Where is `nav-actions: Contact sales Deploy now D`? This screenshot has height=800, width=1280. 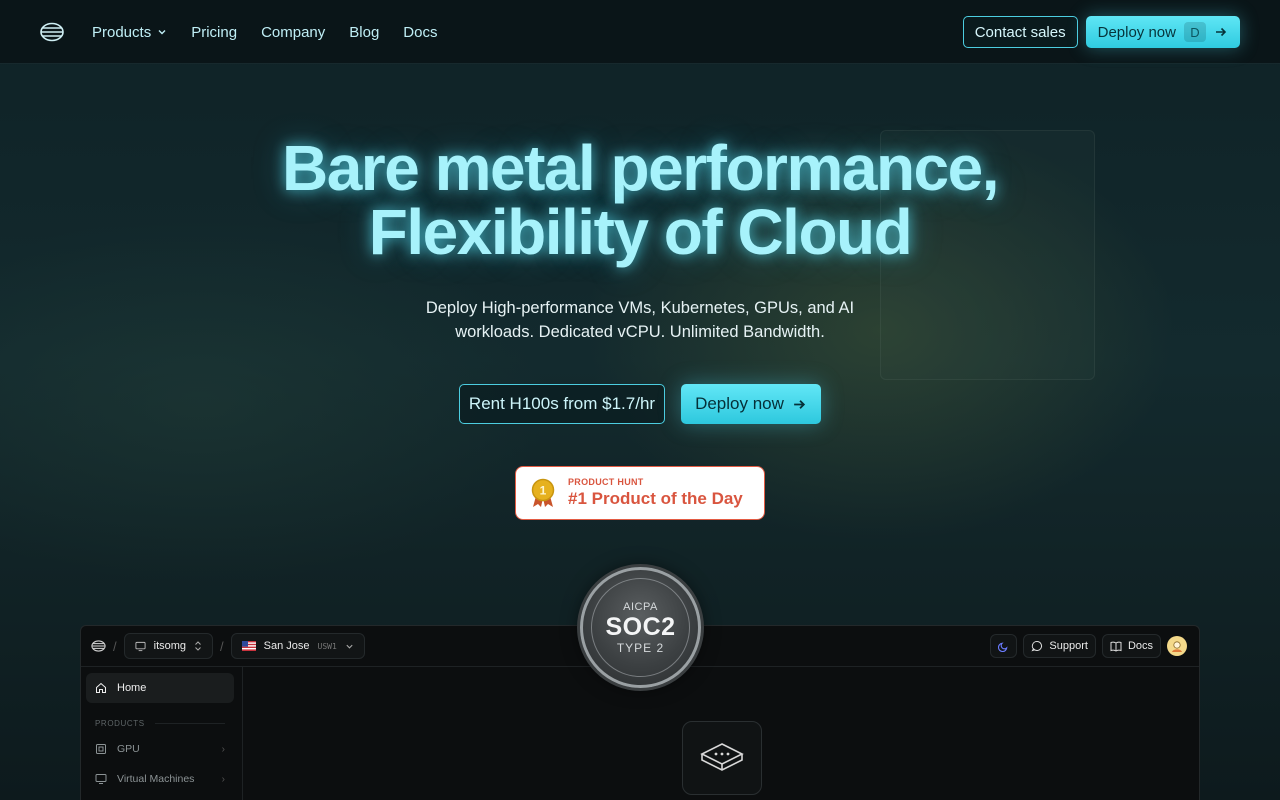
nav-actions: Contact sales Deploy now D is located at coordinates (1101, 32).